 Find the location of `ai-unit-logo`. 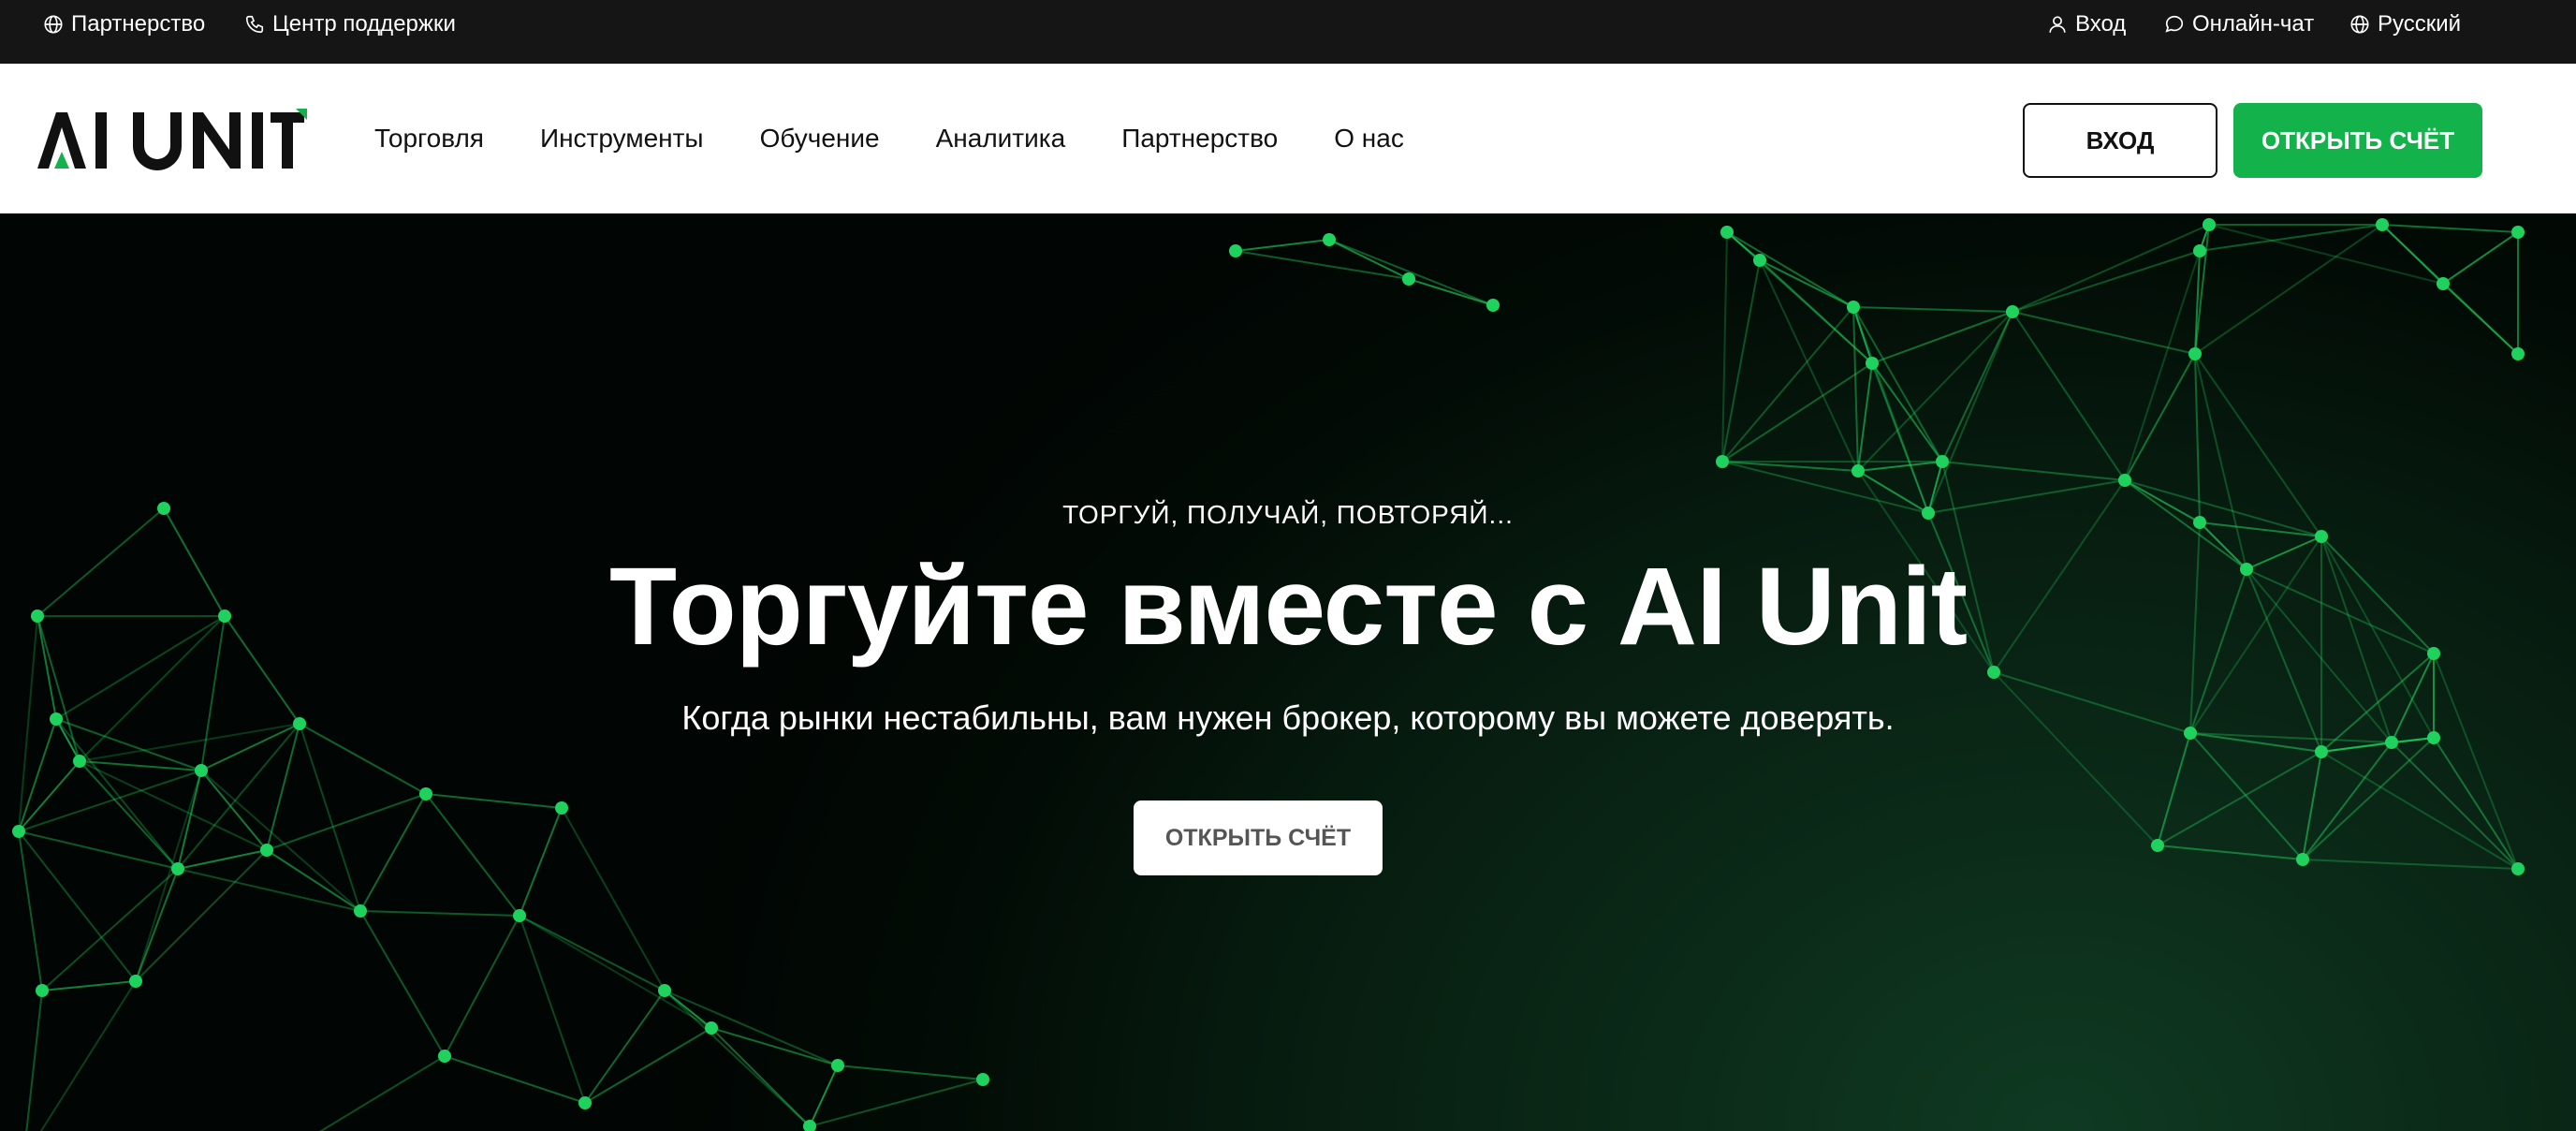

ai-unit-logo is located at coordinates (170, 139).